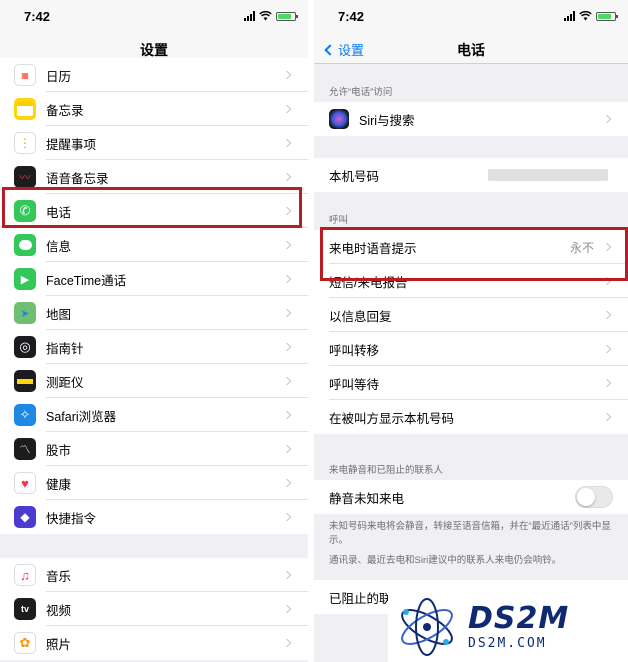 The width and height of the screenshot is (628, 662). Describe the element at coordinates (65, 348) in the screenshot. I see `settings-item-label: 指南针` at that location.